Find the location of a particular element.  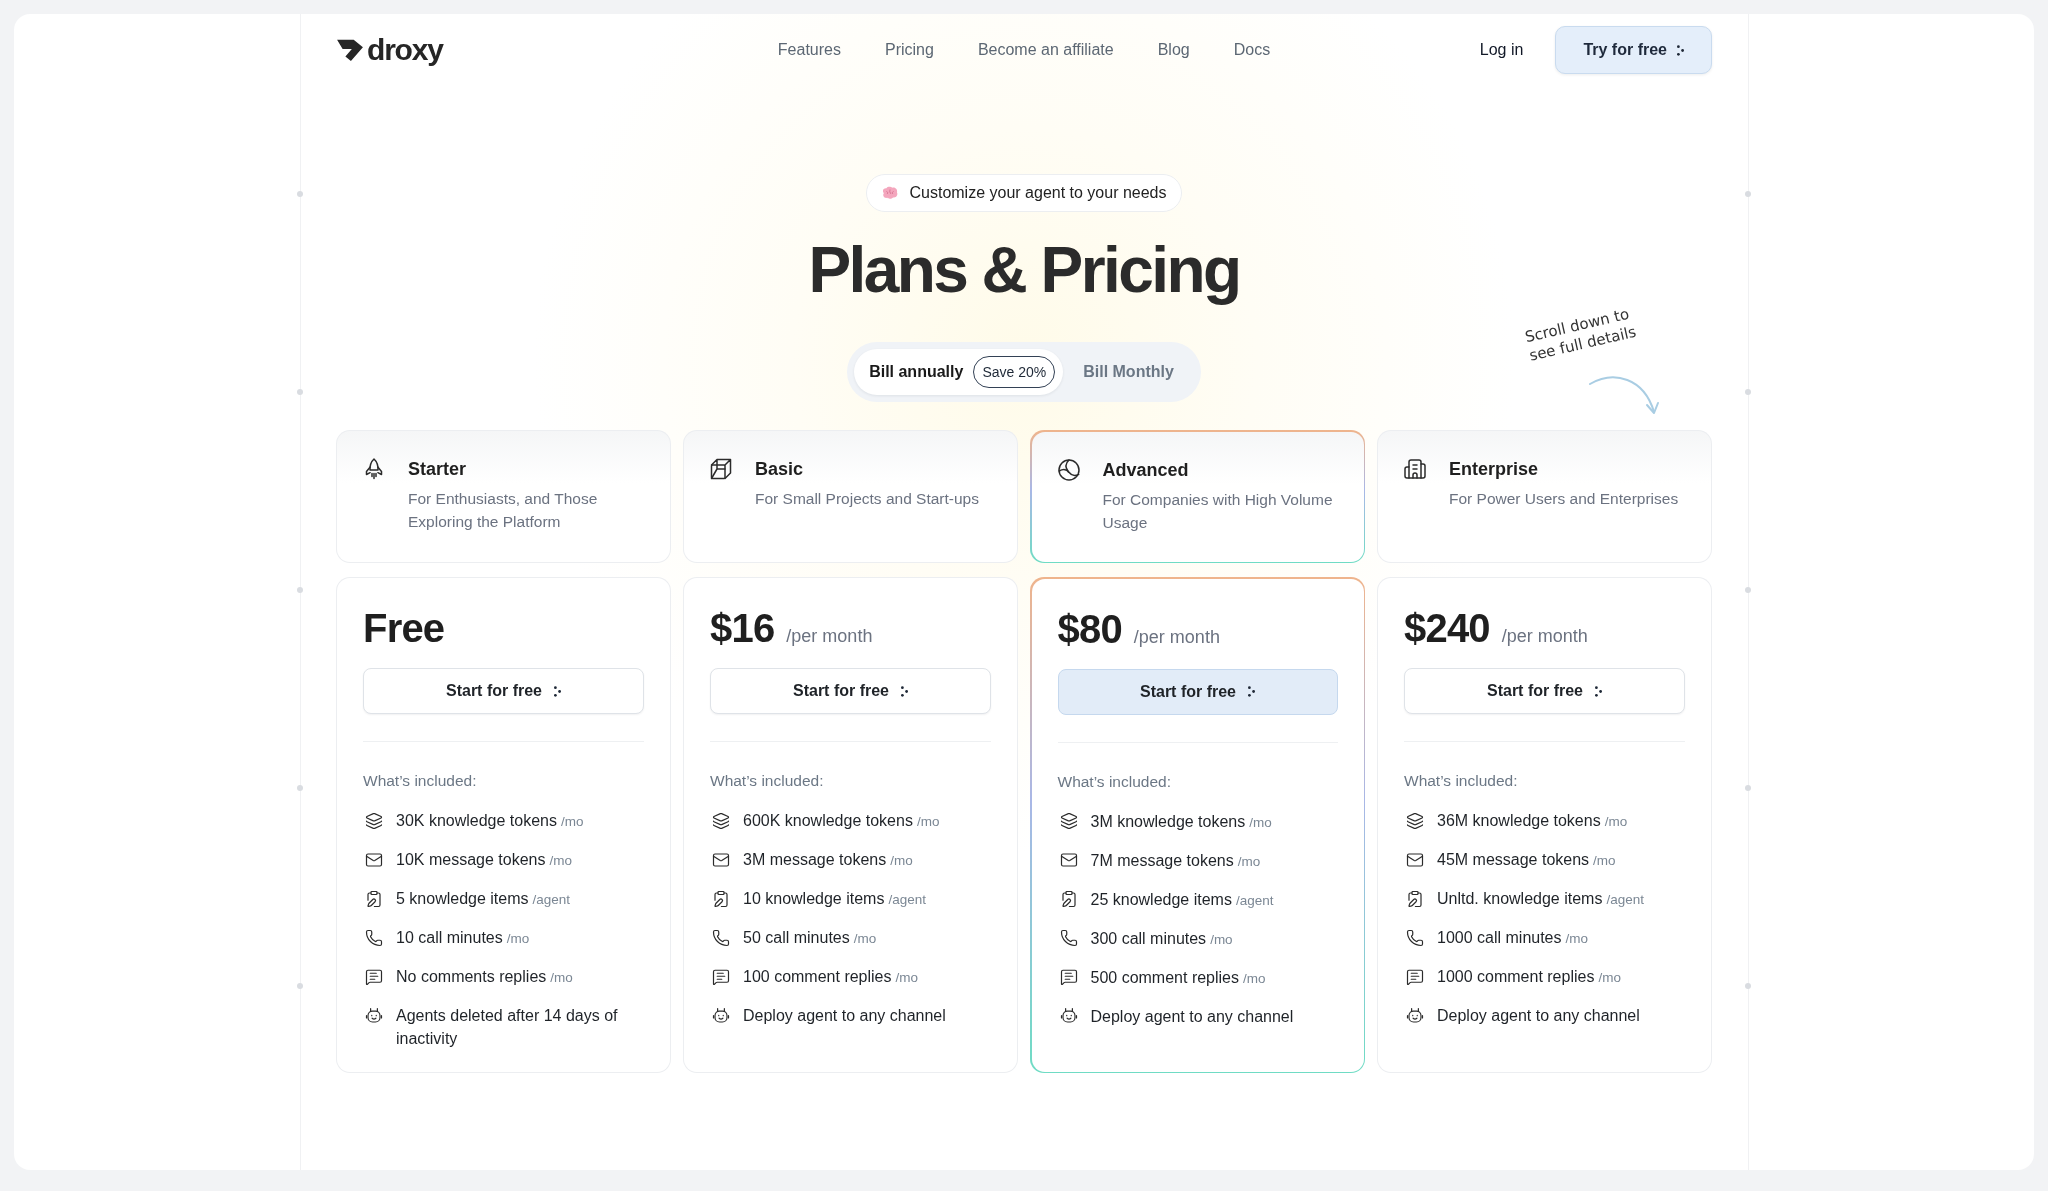

feature-text: Agents deleted after 14 days of inactivity is located at coordinates (507, 1027).